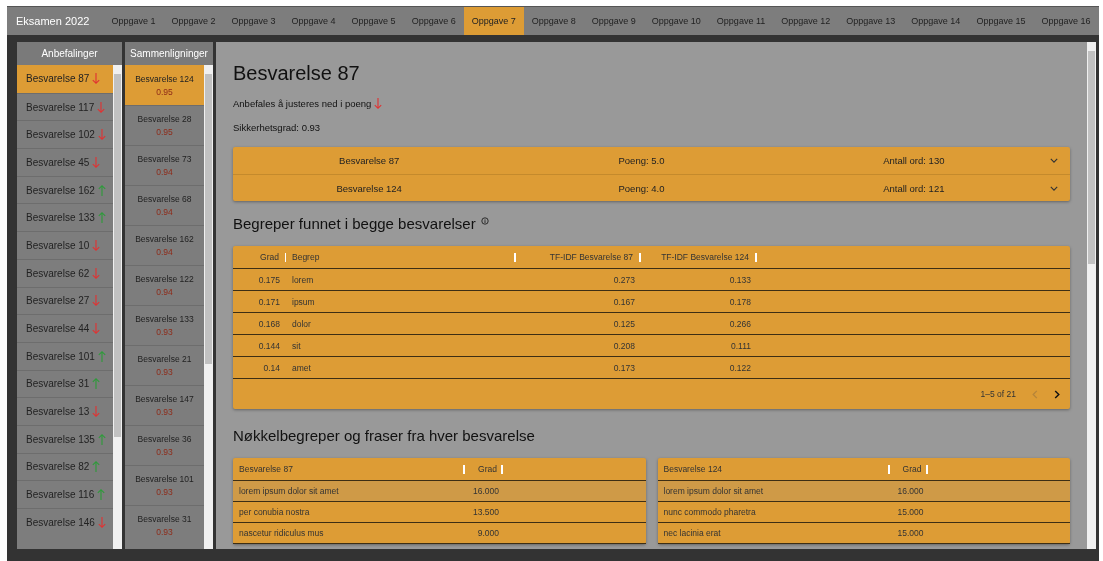  I want to click on table-cell-text: 0.175, so click(269, 279).